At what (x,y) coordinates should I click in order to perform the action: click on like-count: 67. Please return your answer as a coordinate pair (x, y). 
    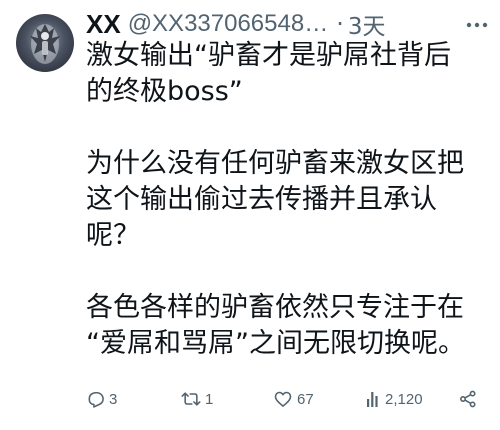
    Looking at the image, I should click on (305, 399).